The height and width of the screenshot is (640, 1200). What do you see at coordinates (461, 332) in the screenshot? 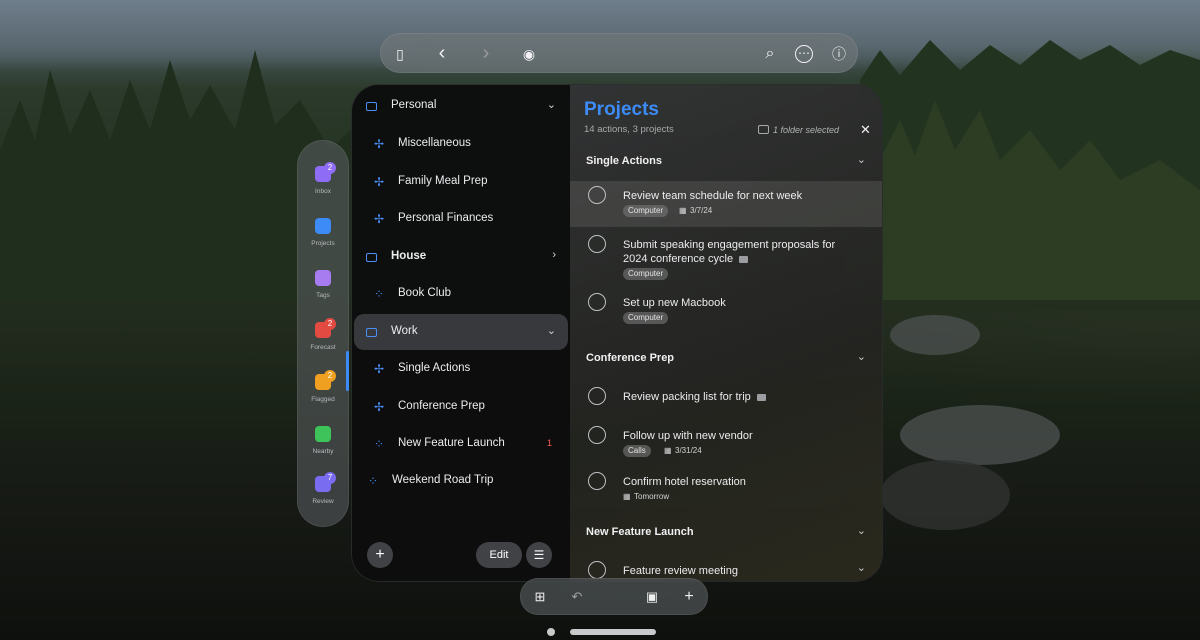
I see `sidebar-item-work: Work ⌄` at bounding box center [461, 332].